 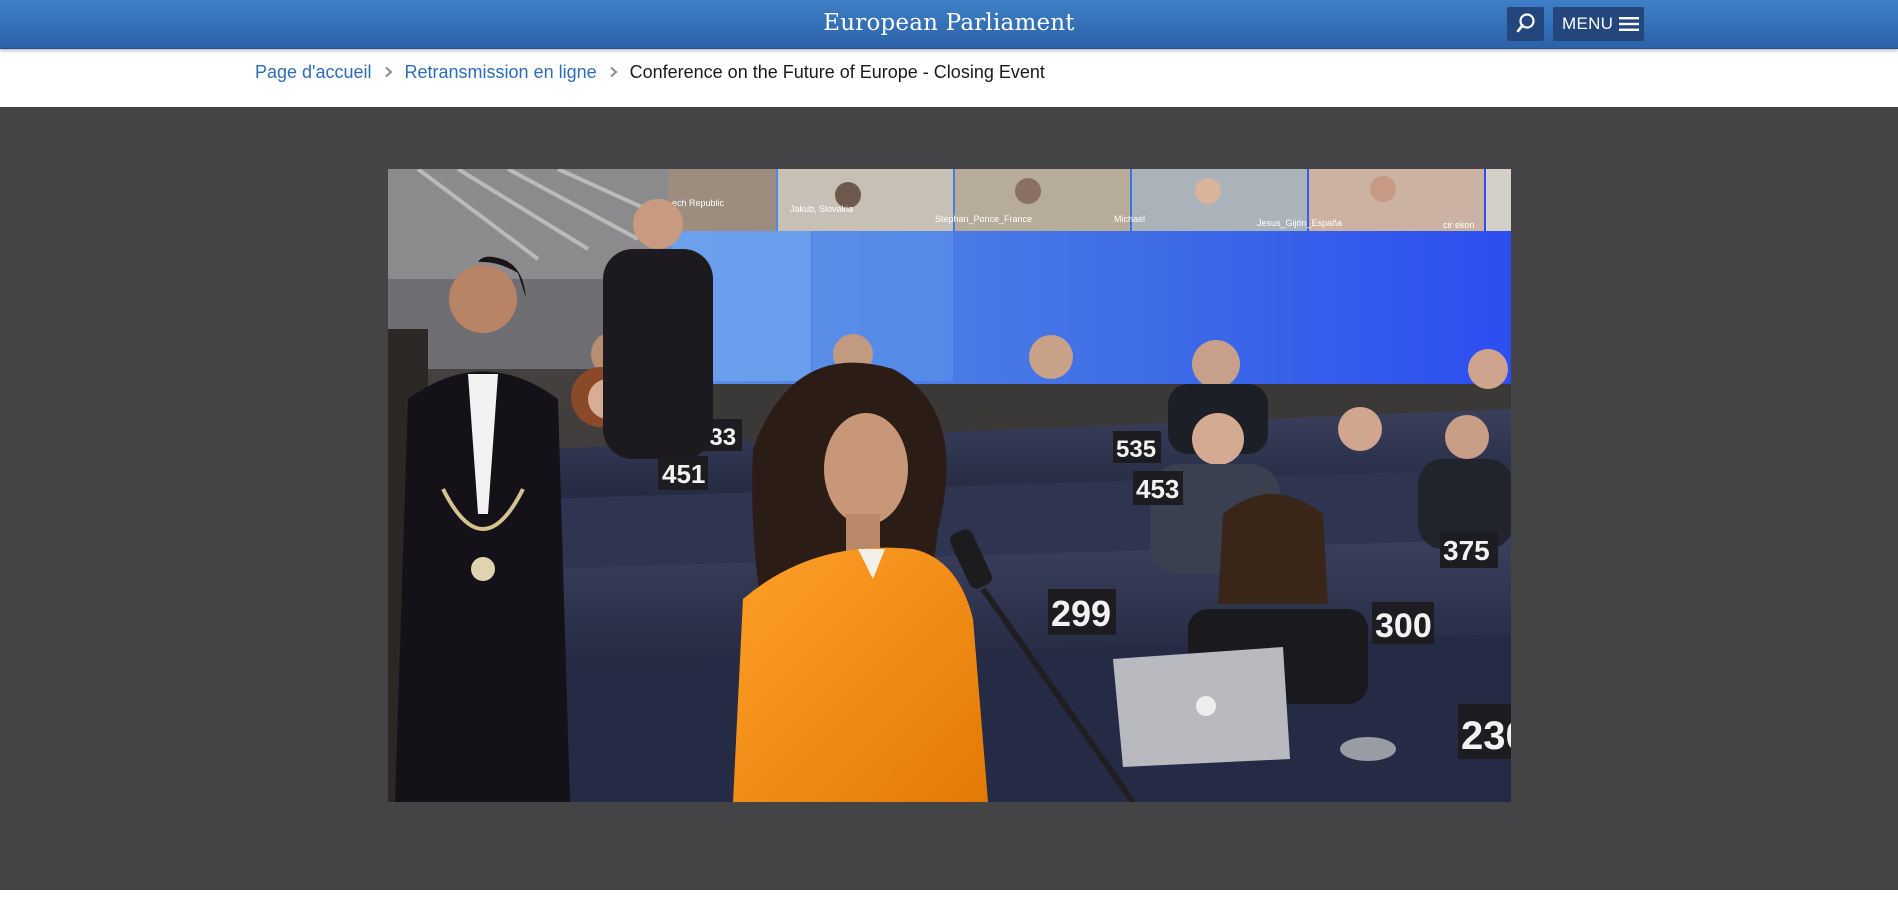 I want to click on hamburger-icon, so click(x=1629, y=24).